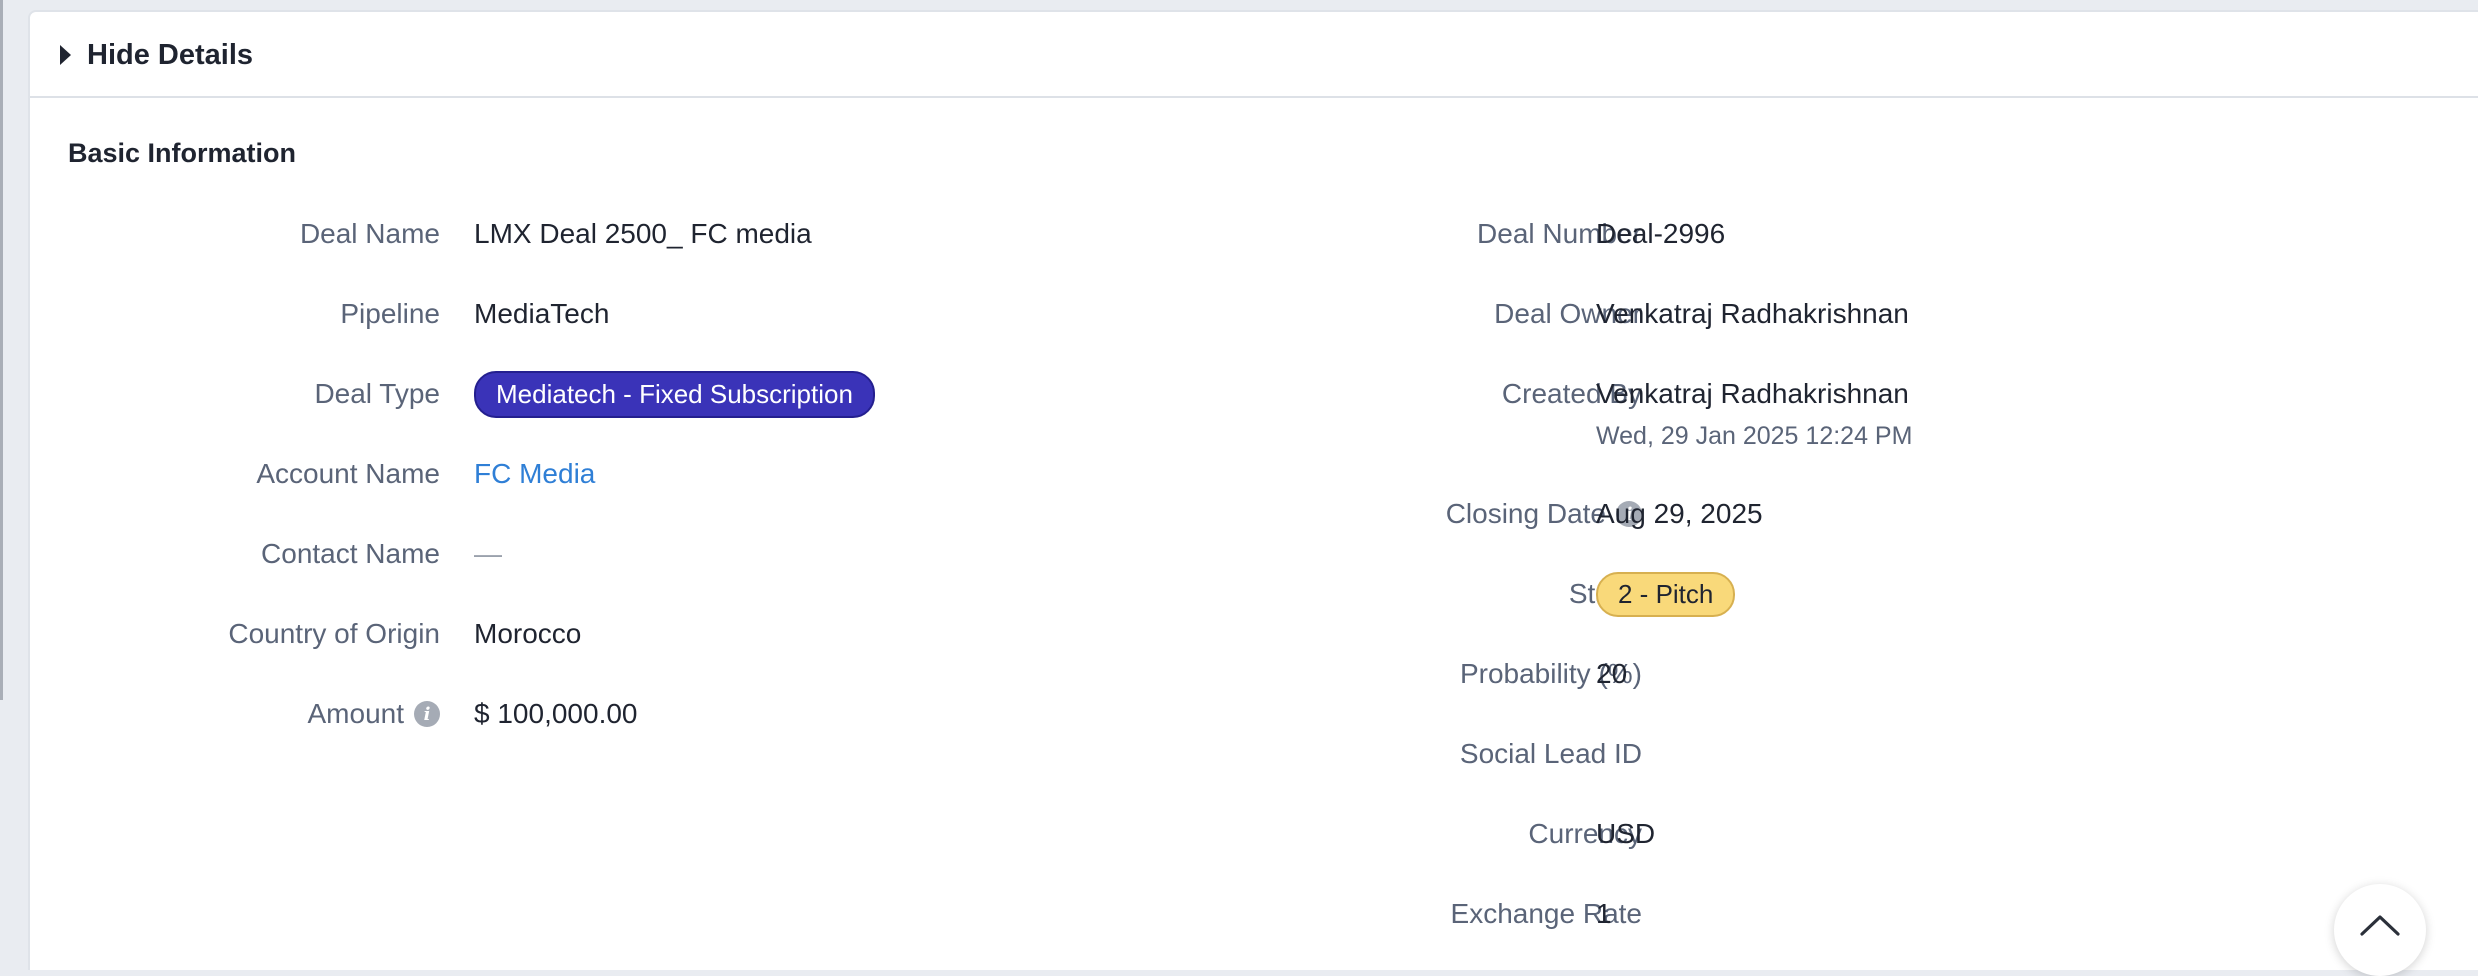 The height and width of the screenshot is (976, 2478). I want to click on amount-value: $ 100,000.00, so click(556, 714).